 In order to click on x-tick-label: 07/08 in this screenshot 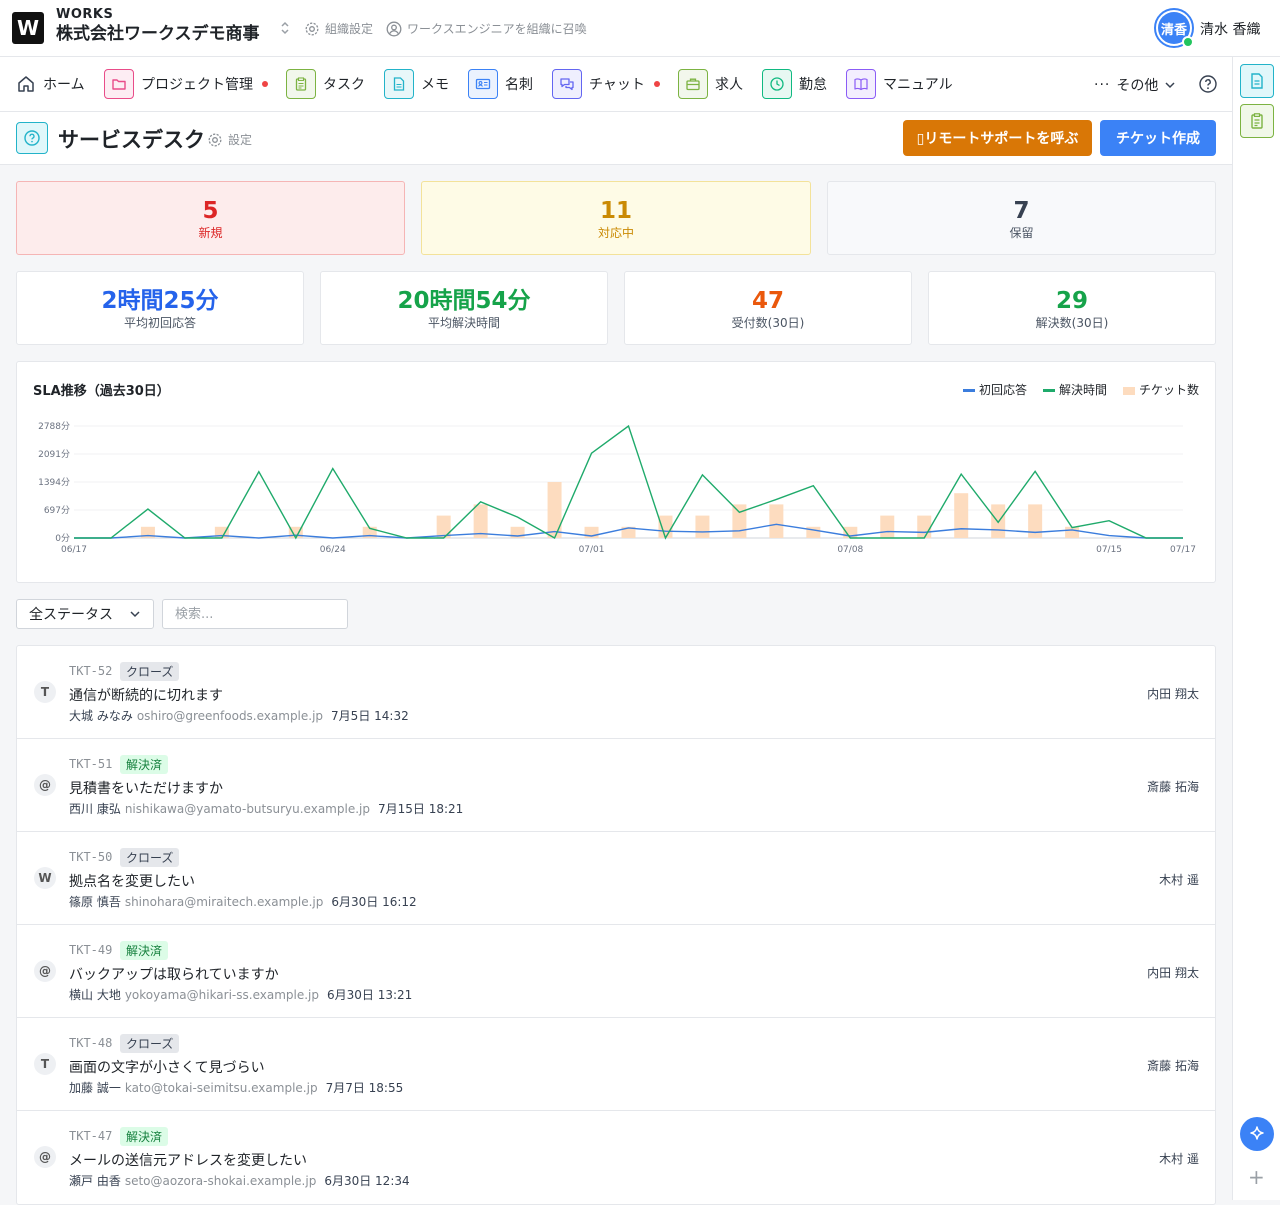, I will do `click(850, 550)`.